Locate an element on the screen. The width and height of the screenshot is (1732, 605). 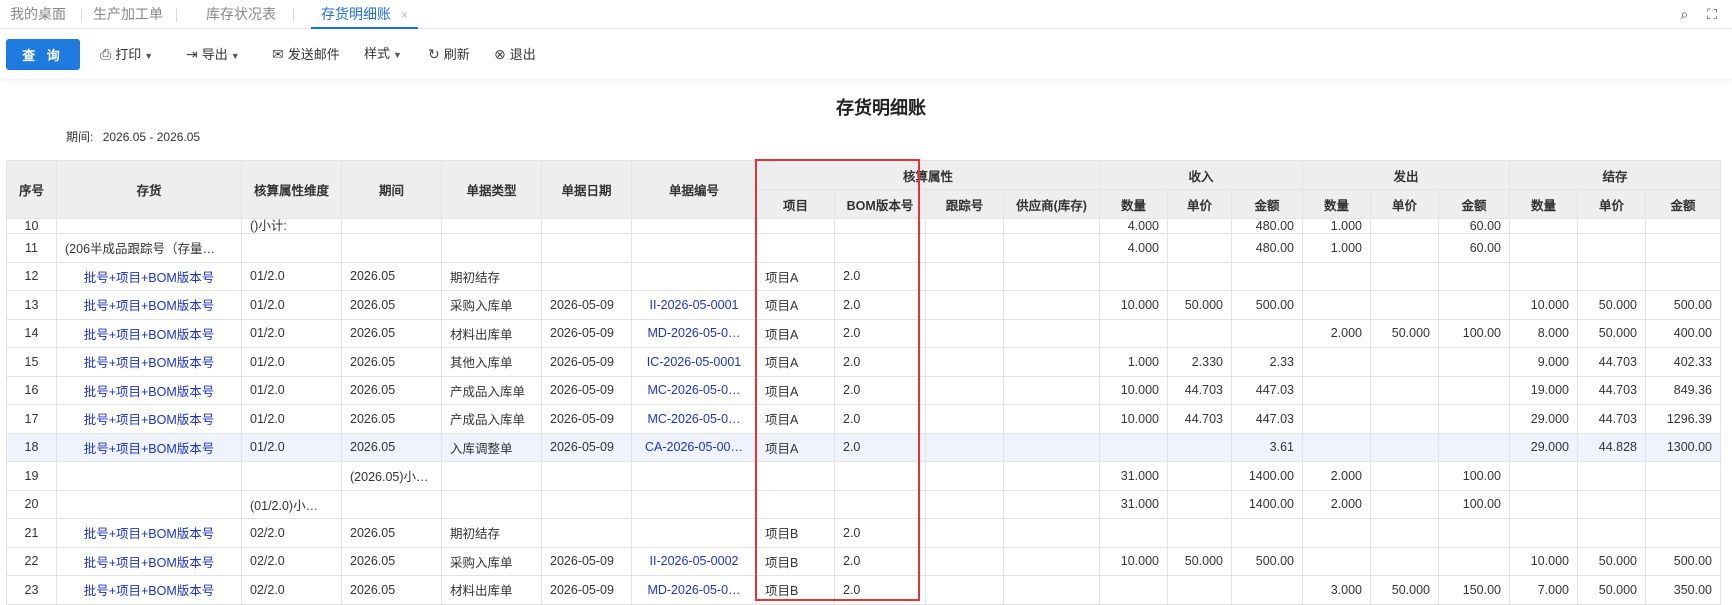
cell-doc-type is located at coordinates (491, 504).